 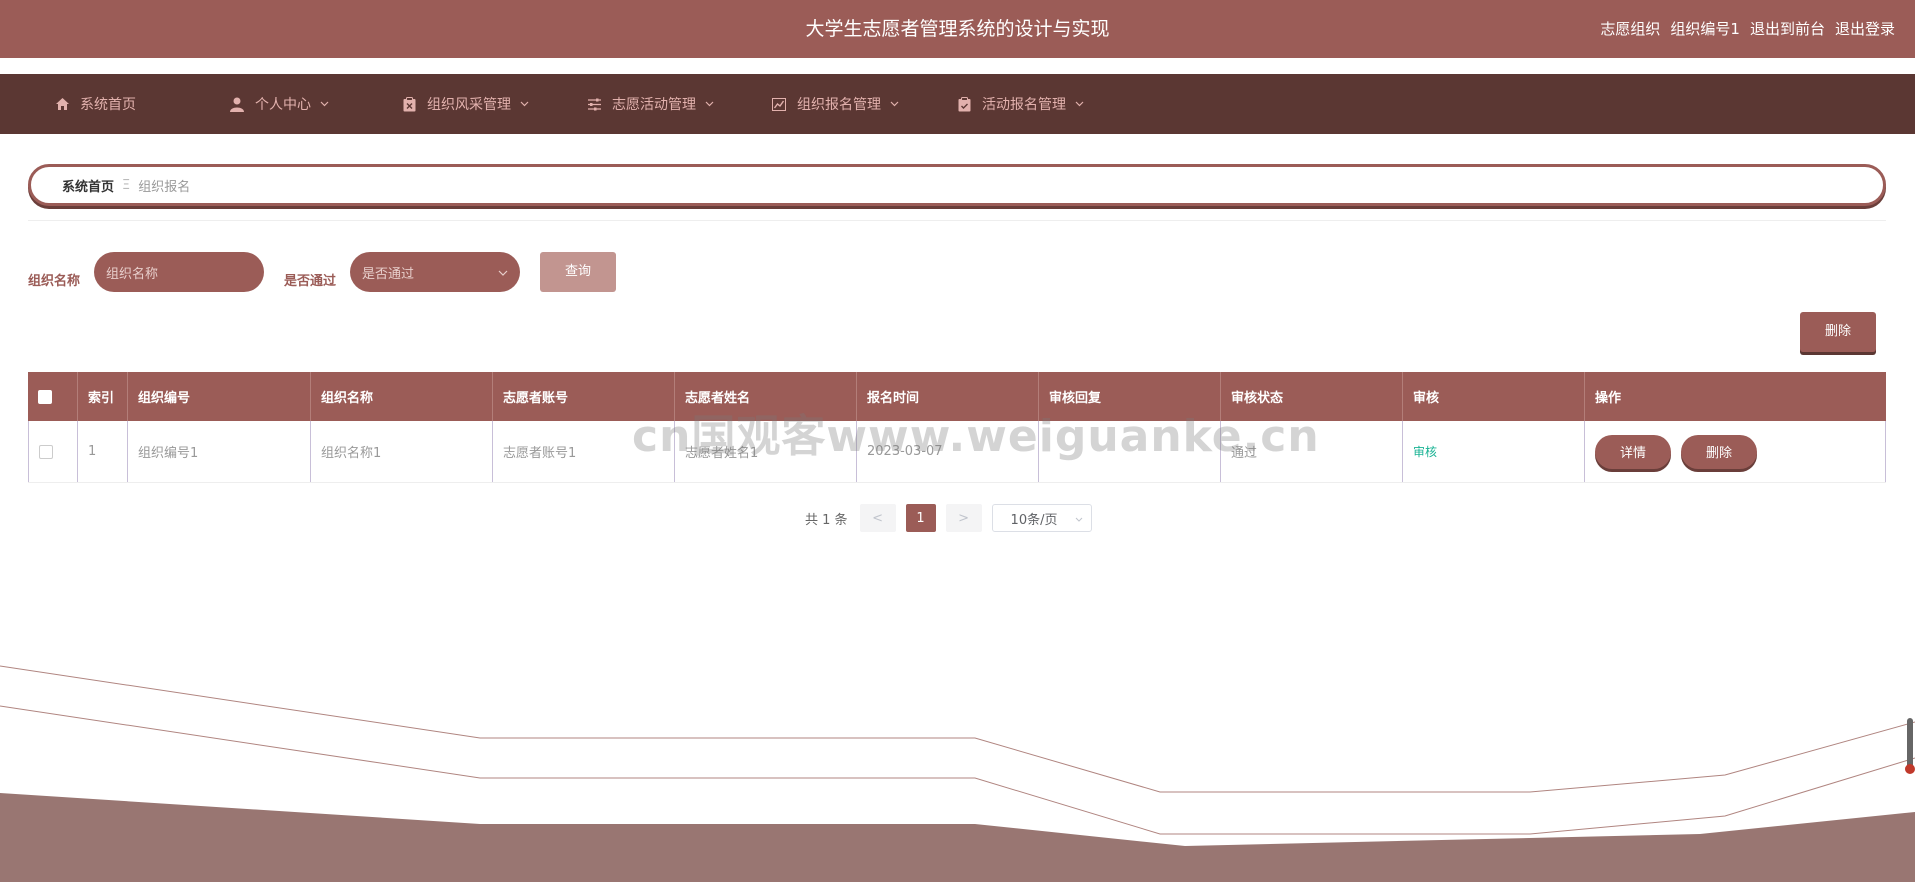 I want to click on user-name: 组织编号1, so click(x=1705, y=29).